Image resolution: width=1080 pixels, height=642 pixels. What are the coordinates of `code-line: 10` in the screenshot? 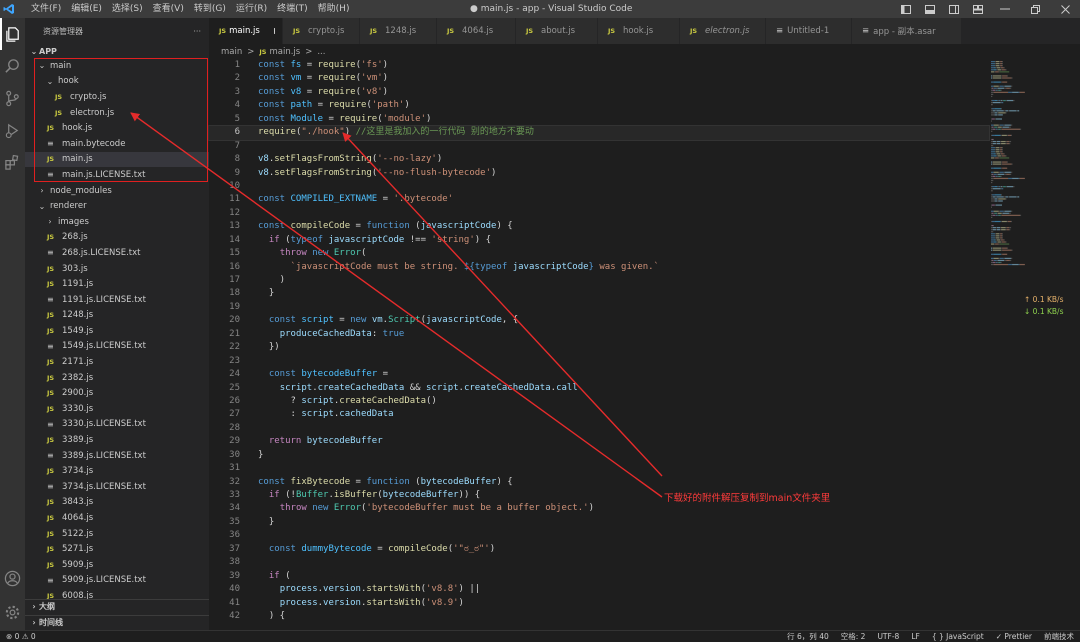 It's located at (599, 186).